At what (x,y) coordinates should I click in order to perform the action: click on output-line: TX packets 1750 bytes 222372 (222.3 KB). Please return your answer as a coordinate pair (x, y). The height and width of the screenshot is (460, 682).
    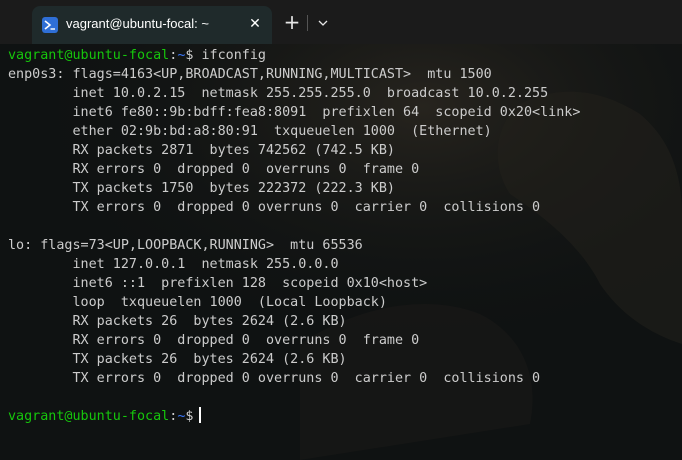
    Looking at the image, I should click on (201, 188).